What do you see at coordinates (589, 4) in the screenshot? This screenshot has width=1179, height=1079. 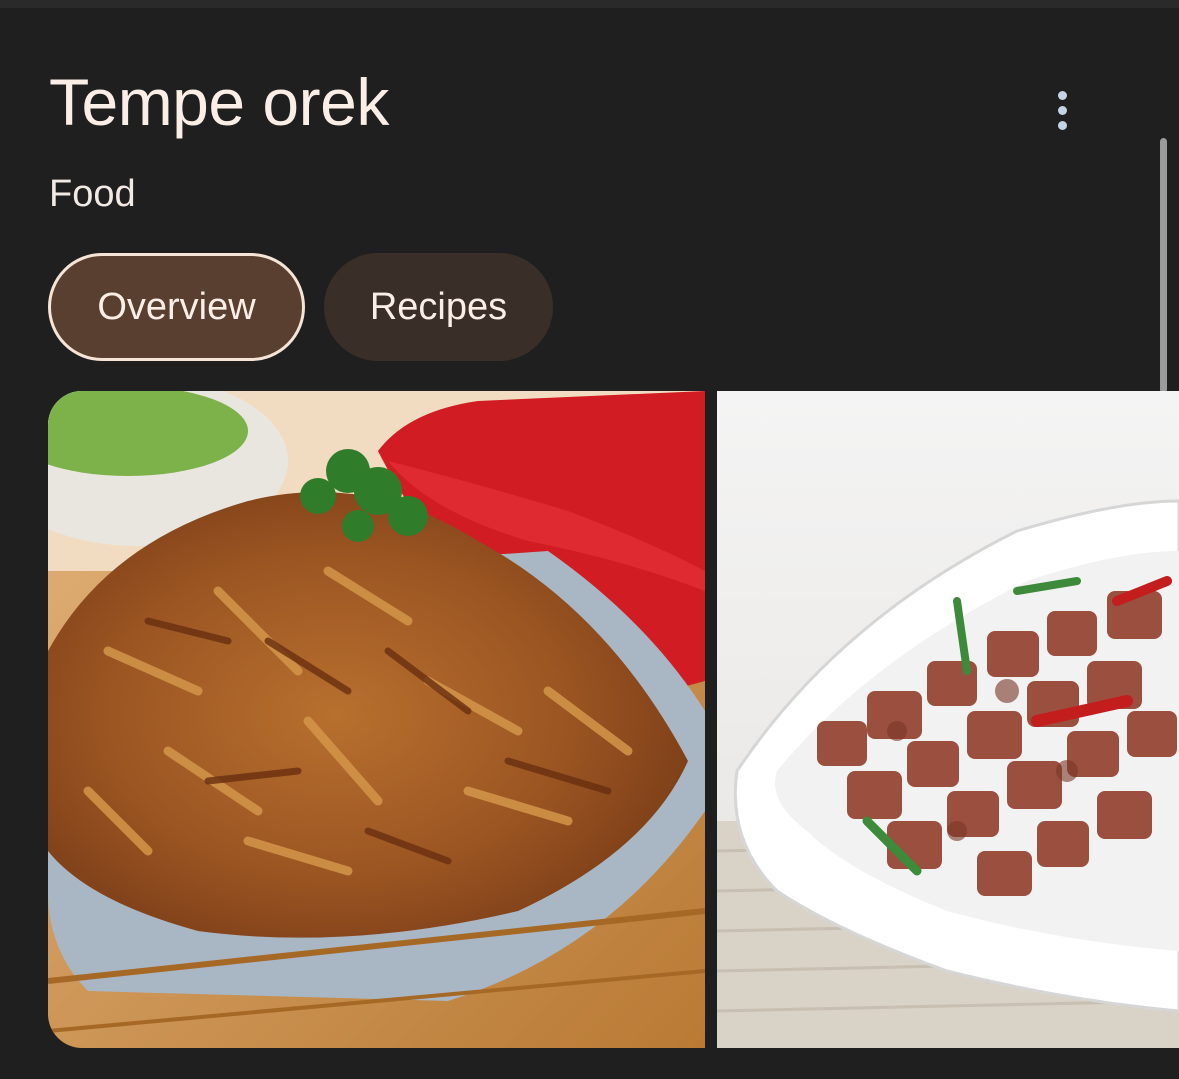 I see `top-edge` at bounding box center [589, 4].